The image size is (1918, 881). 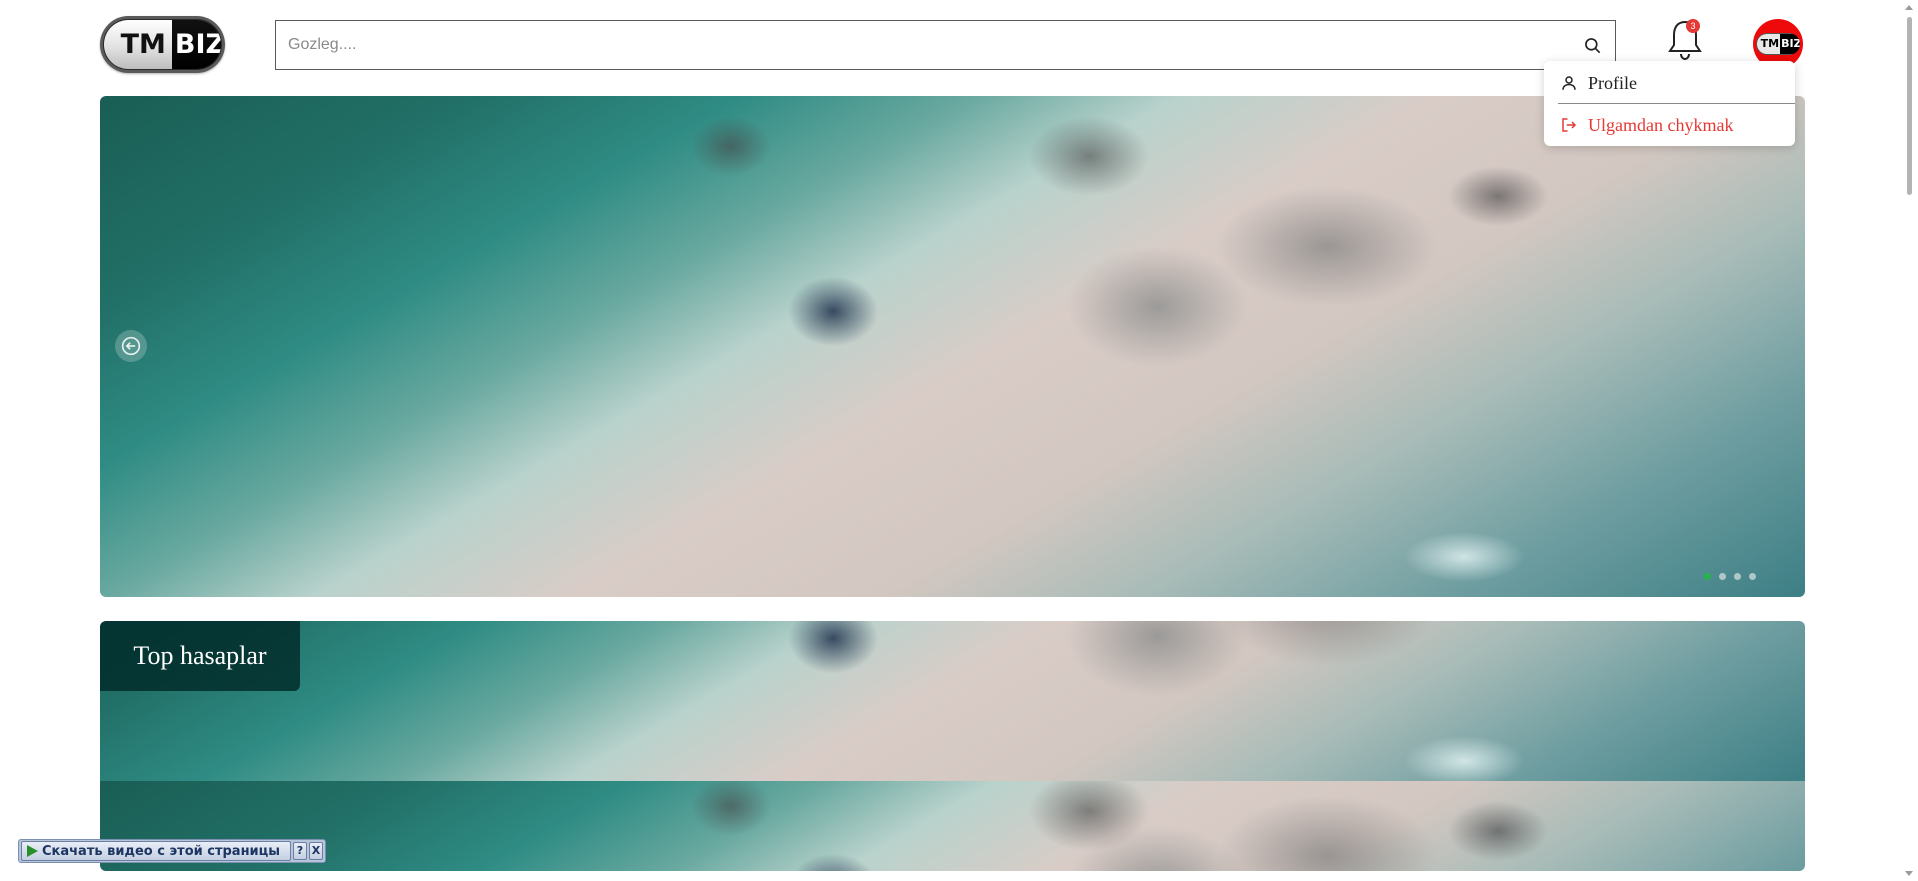 I want to click on logo-text-left: TM, so click(x=138, y=44).